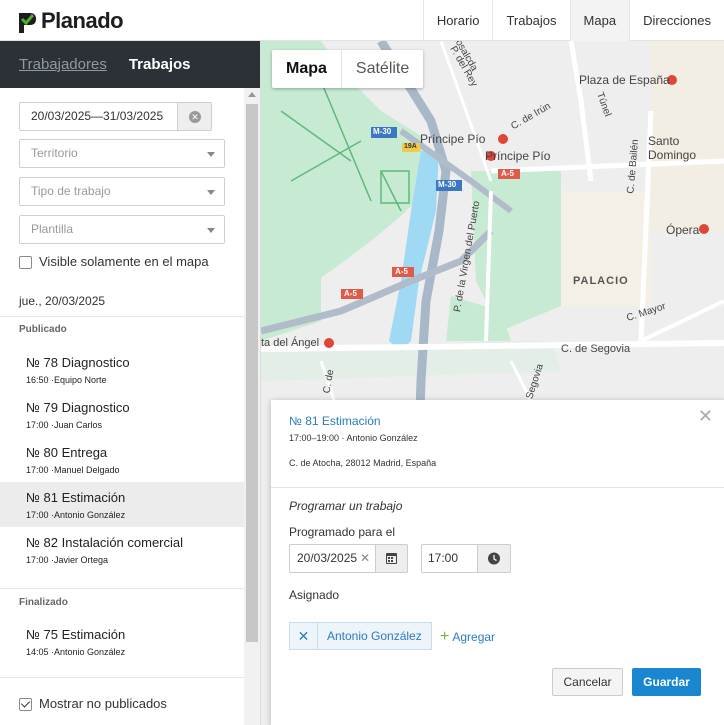  What do you see at coordinates (52, 229) in the screenshot?
I see `template-placeholder: Plantilla` at bounding box center [52, 229].